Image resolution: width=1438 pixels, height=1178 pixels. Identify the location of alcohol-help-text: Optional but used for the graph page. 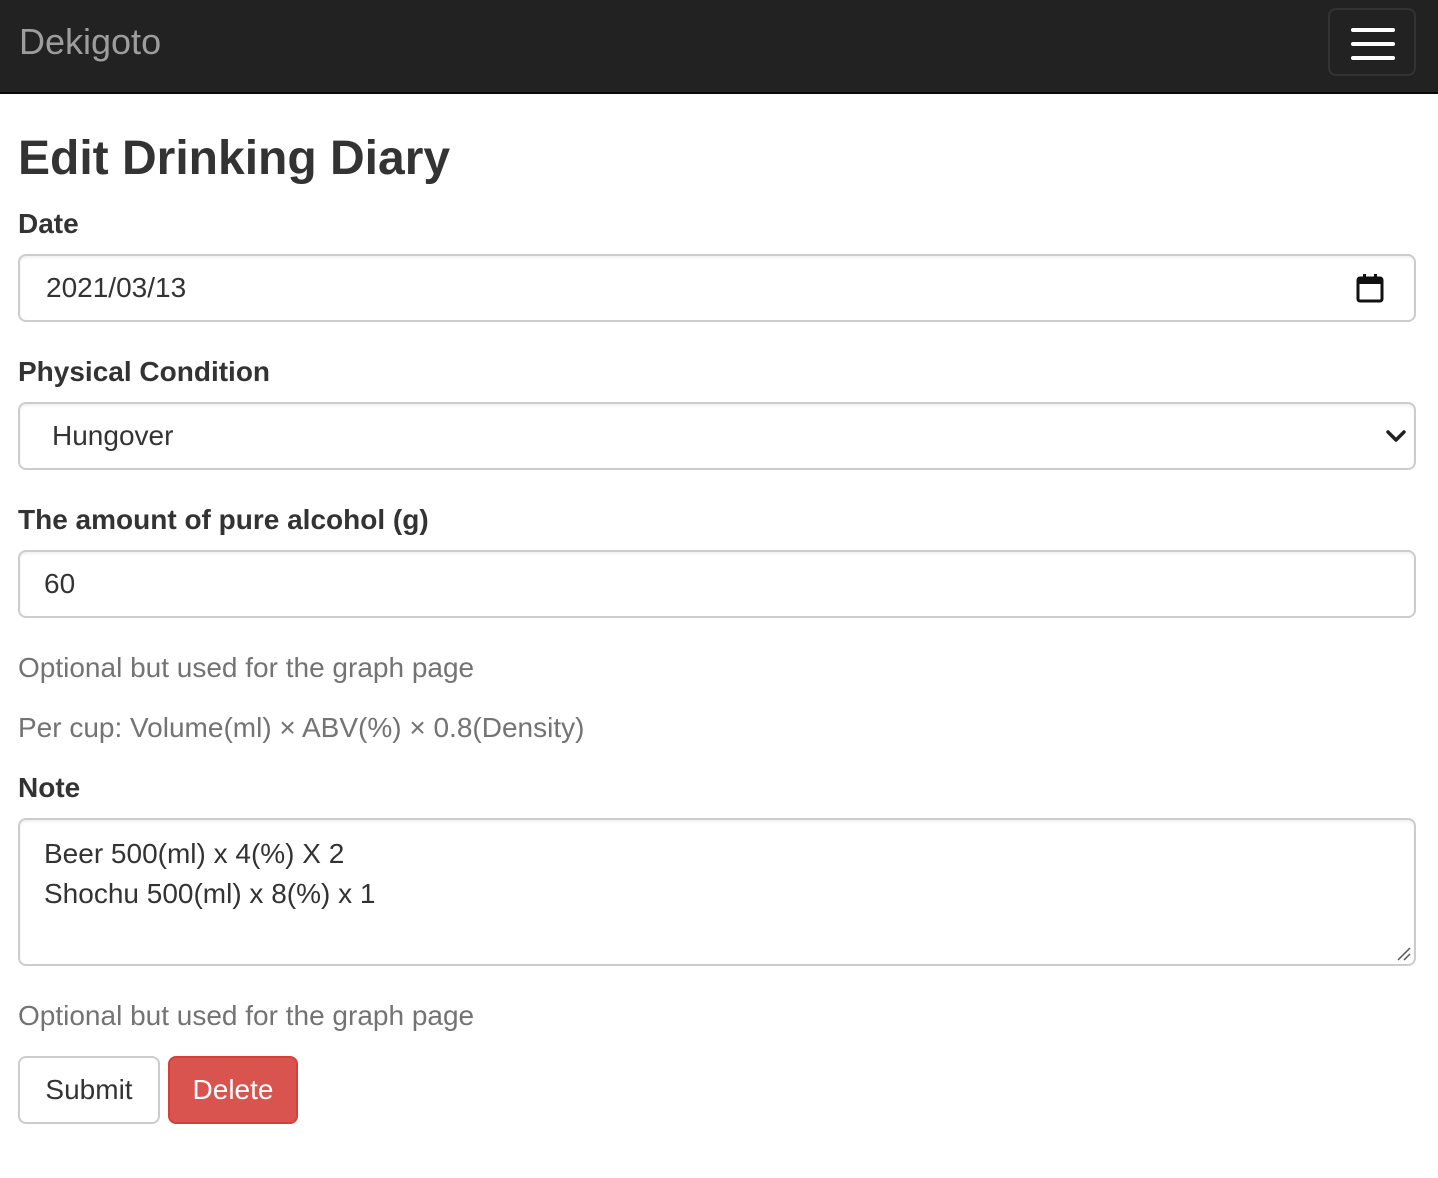
(246, 667).